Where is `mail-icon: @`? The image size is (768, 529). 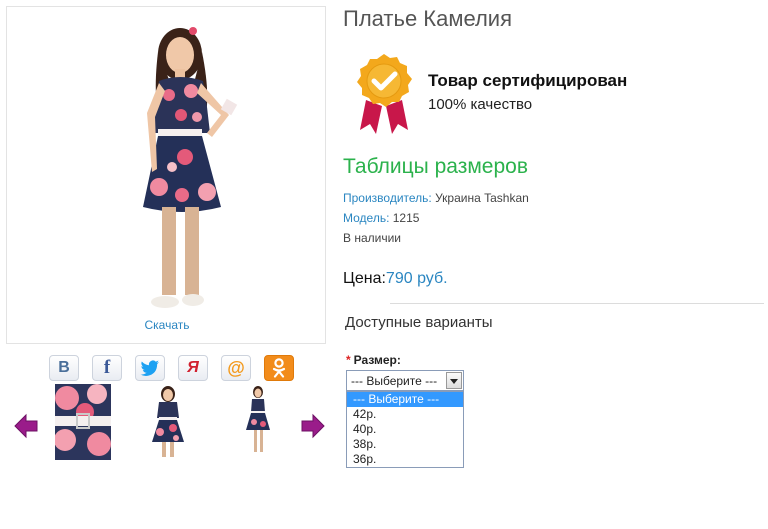
mail-icon: @ is located at coordinates (236, 367).